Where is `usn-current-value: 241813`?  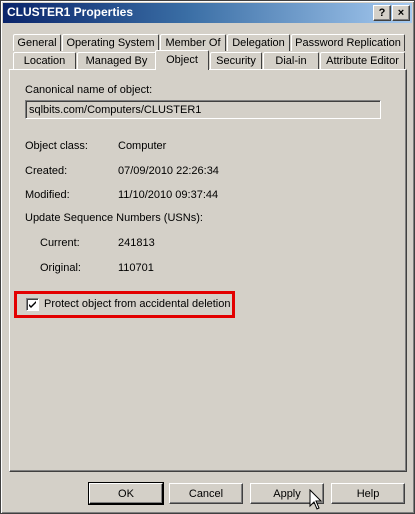 usn-current-value: 241813 is located at coordinates (136, 243).